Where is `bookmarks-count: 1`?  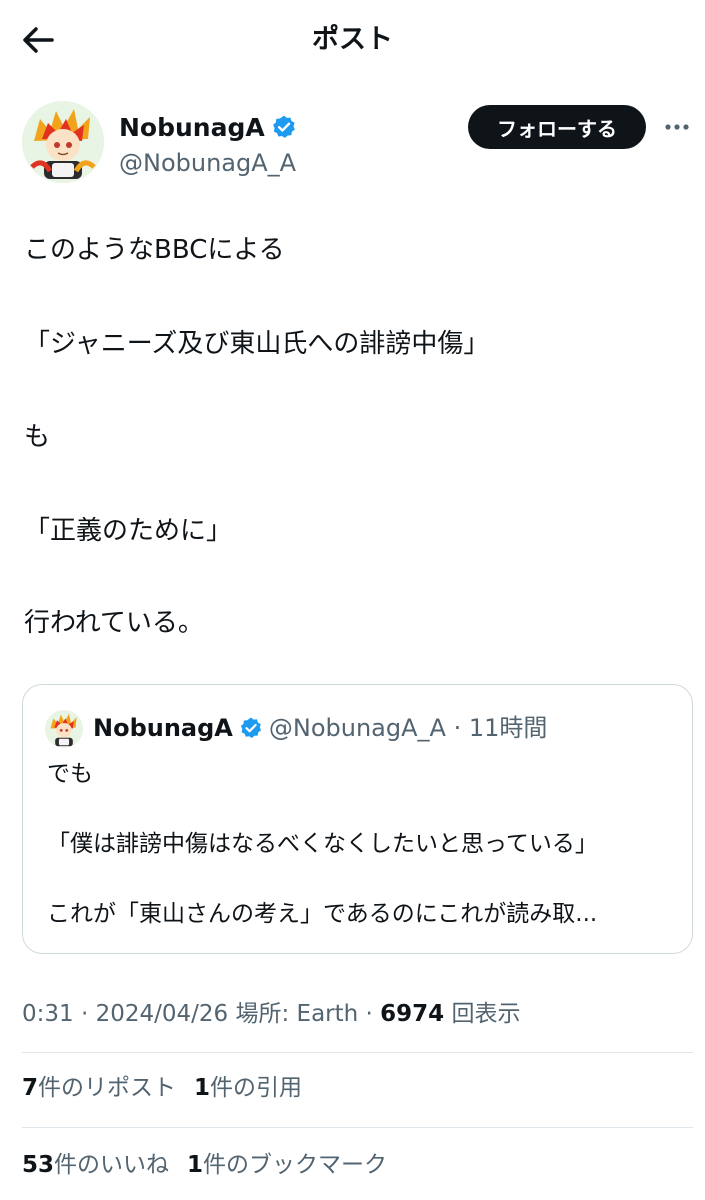 bookmarks-count: 1 is located at coordinates (195, 1165).